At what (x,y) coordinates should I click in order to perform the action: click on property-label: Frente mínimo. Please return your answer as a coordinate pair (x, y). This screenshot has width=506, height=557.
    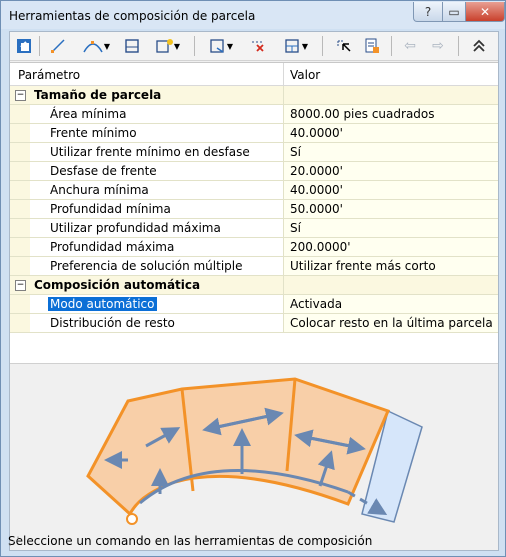
    Looking at the image, I should click on (93, 133).